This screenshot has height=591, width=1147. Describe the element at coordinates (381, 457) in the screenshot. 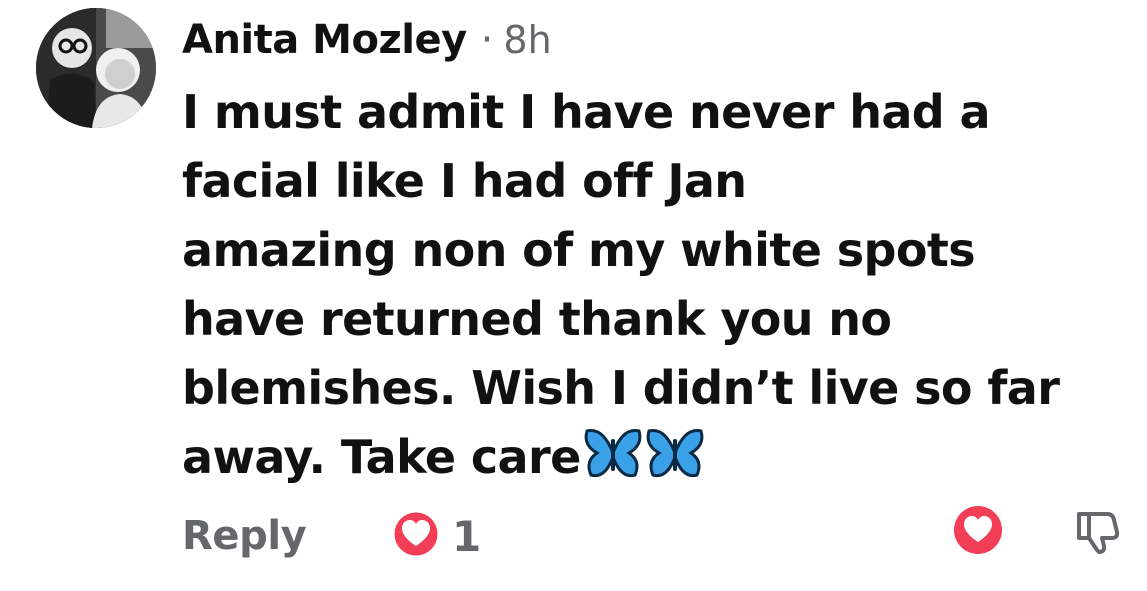

I see `comment-line: away. Take care` at that location.